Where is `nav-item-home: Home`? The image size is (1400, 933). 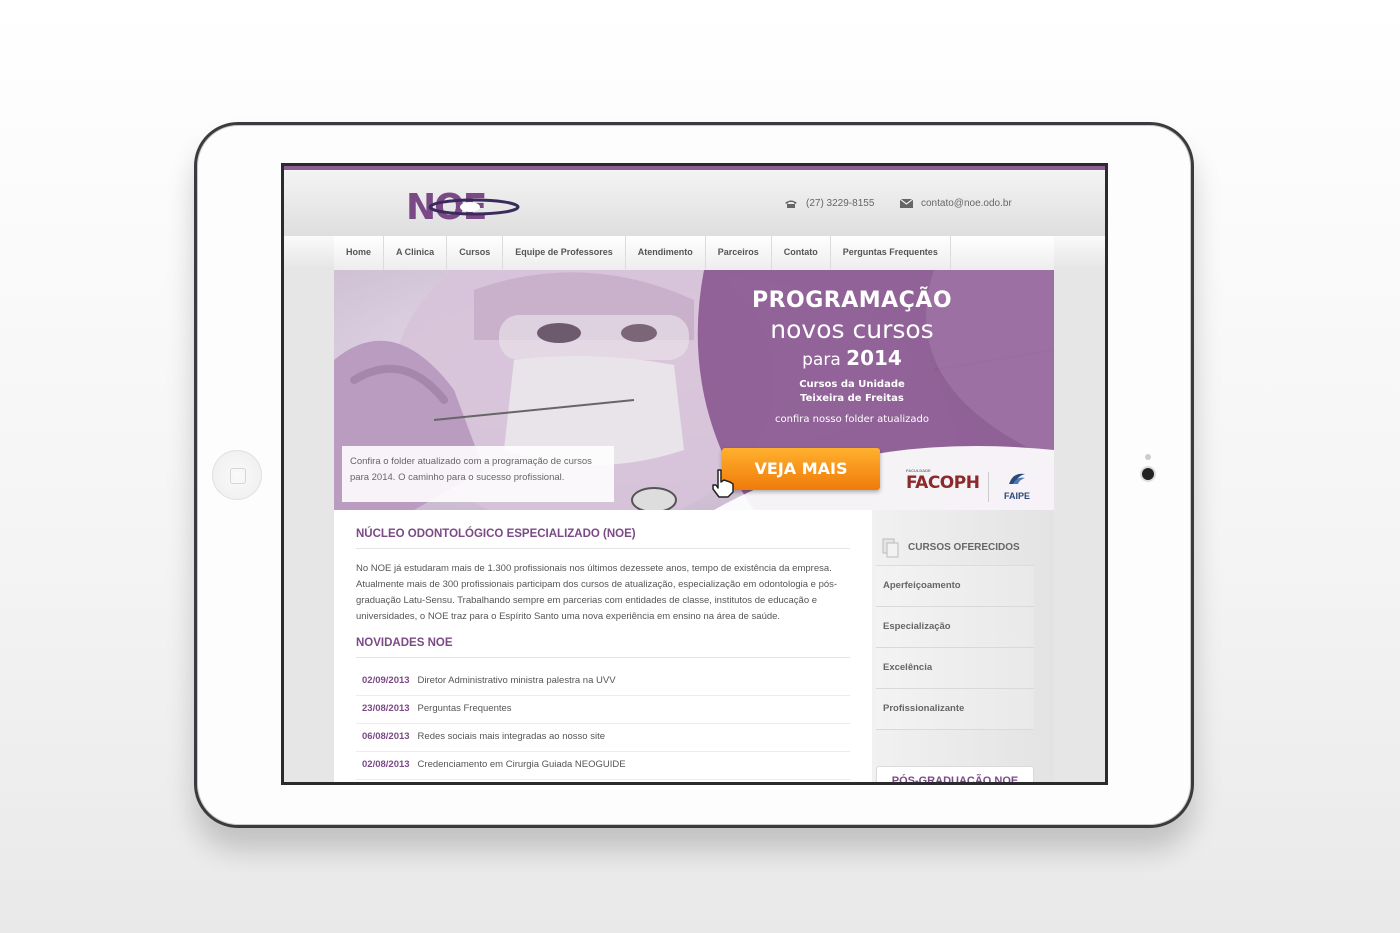 nav-item-home: Home is located at coordinates (359, 253).